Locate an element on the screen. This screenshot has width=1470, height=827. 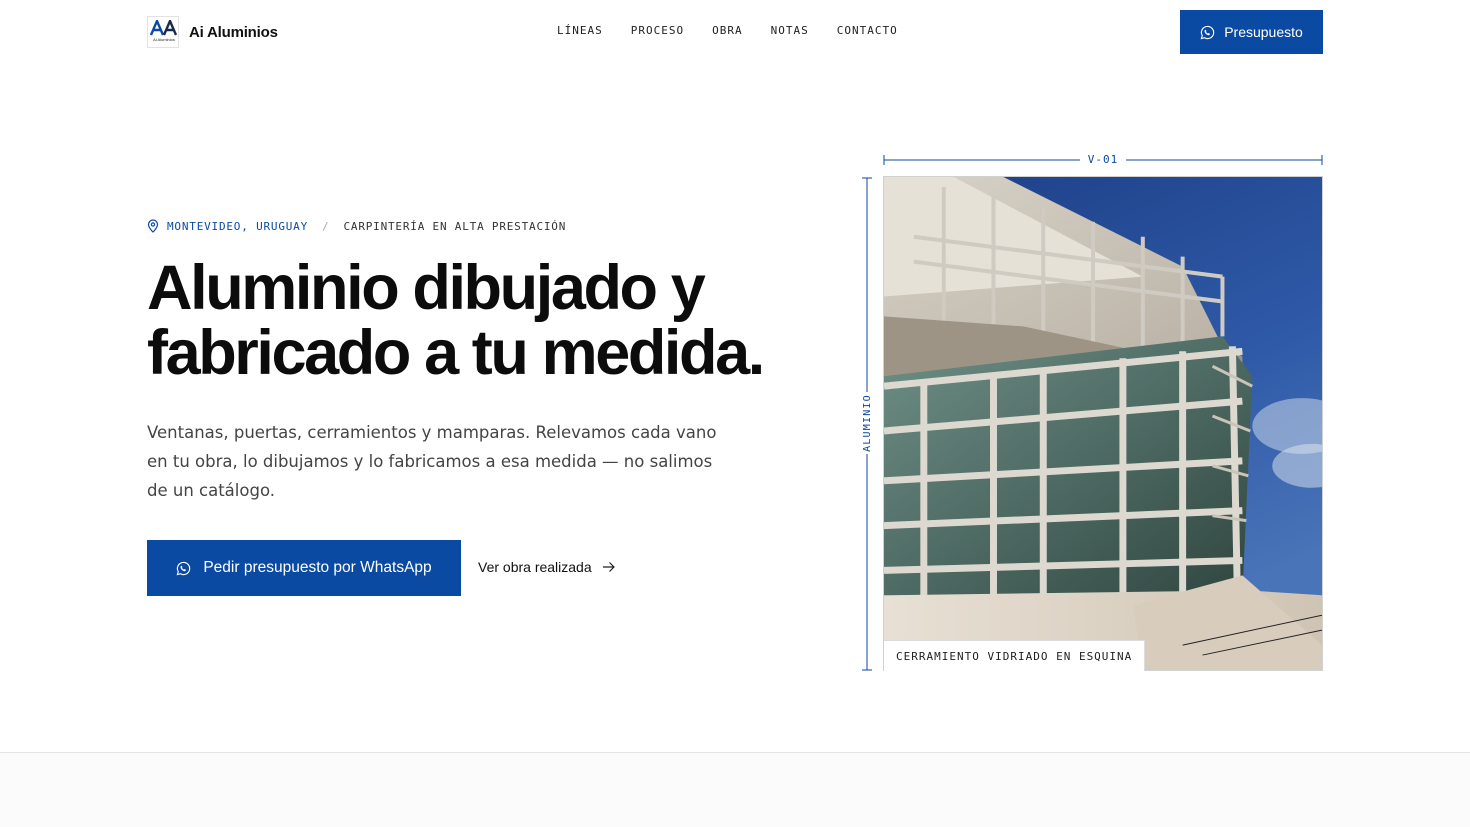
view-work-label: Ver obra realizada is located at coordinates (535, 567).